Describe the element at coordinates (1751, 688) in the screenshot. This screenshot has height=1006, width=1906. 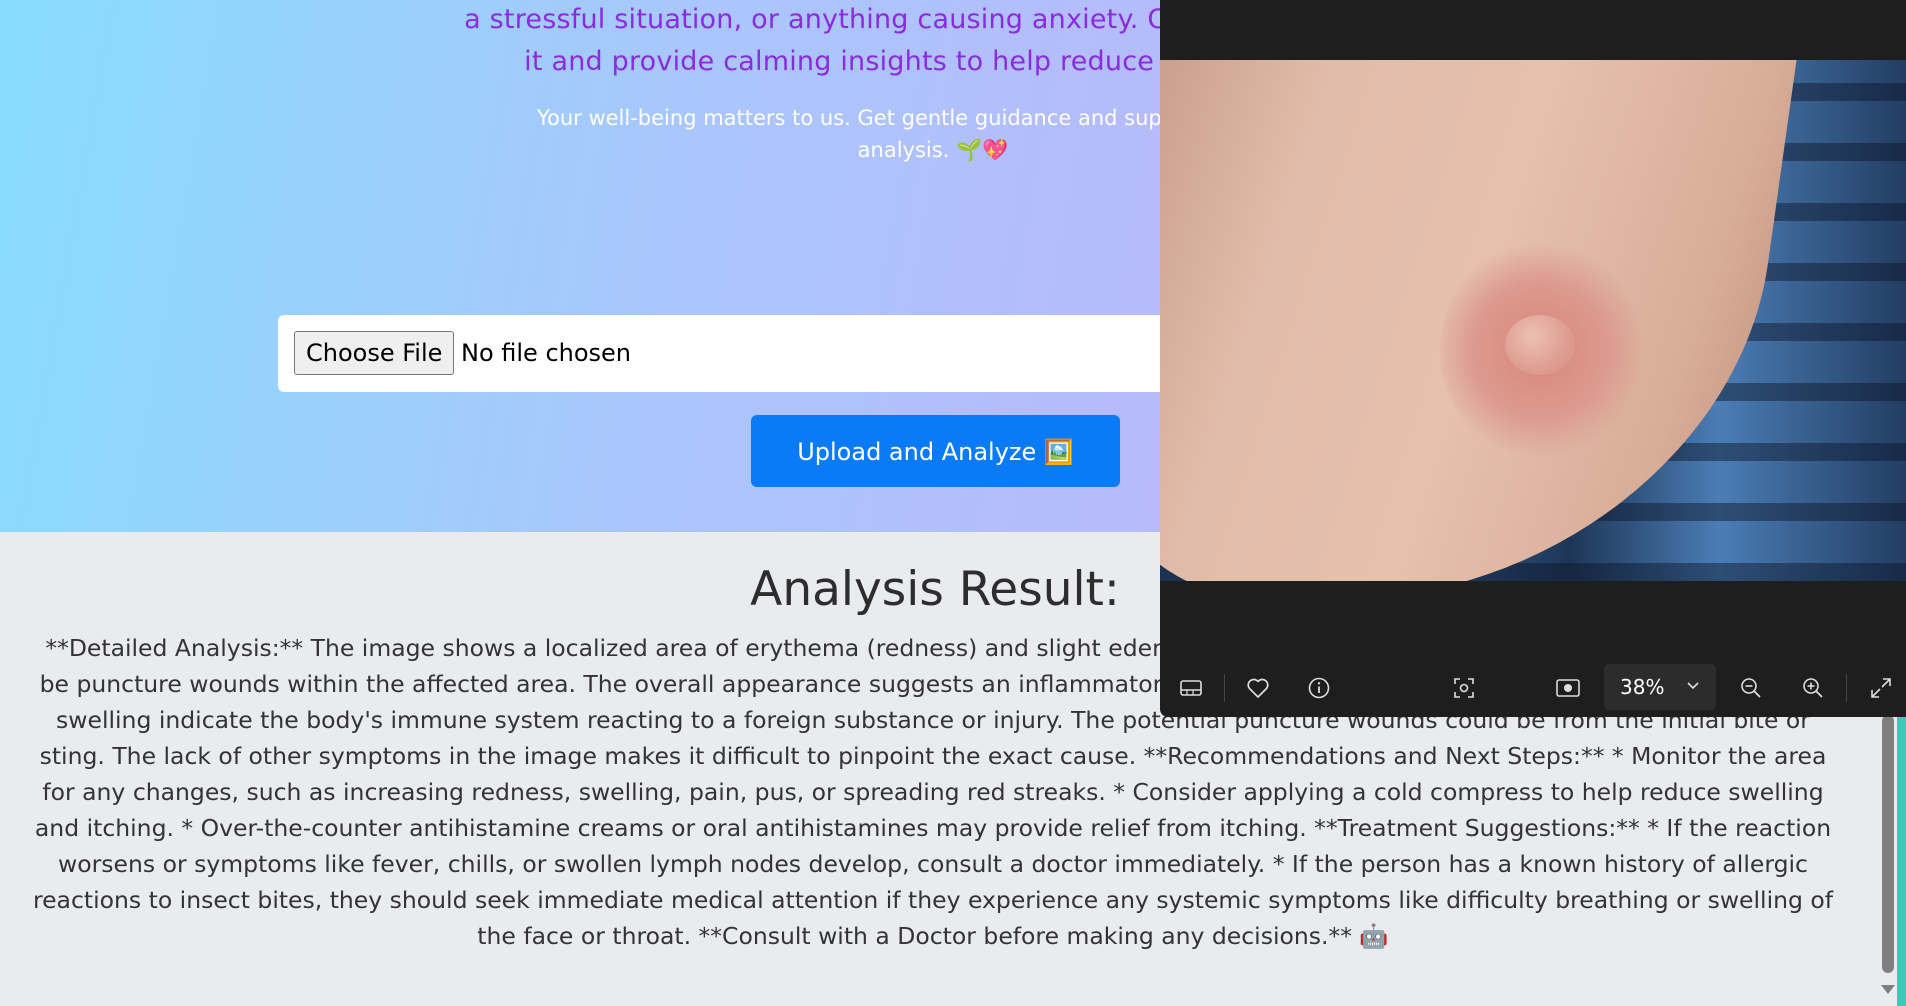
I see `zoom-out-icon` at that location.